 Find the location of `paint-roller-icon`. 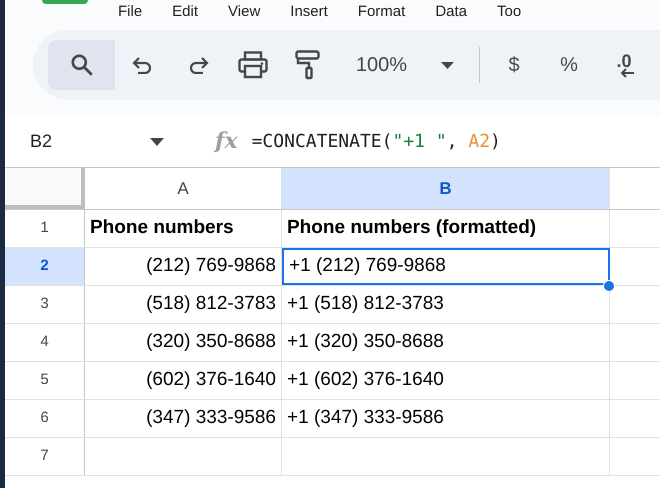

paint-roller-icon is located at coordinates (307, 65).